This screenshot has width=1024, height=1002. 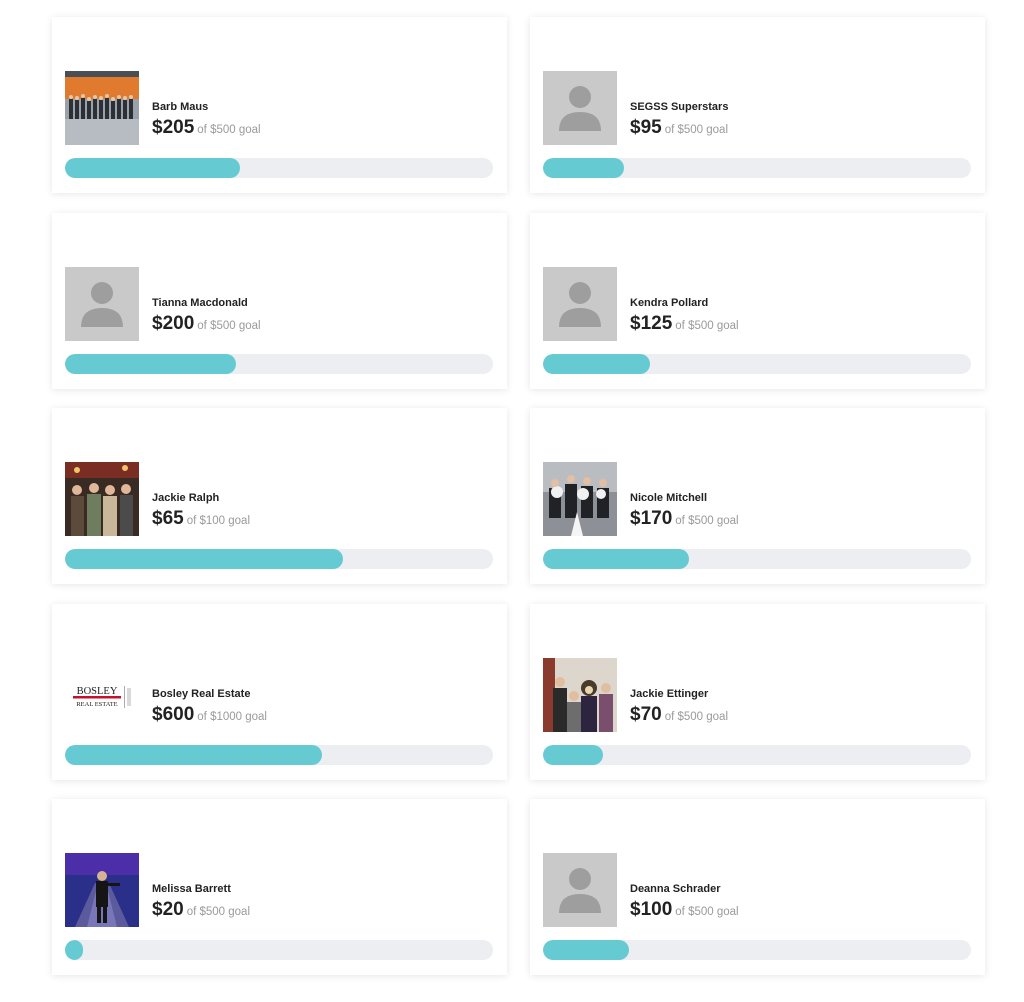 What do you see at coordinates (757, 496) in the screenshot?
I see `fundraiser-card: Nicole Mitchell $170 of $500 goal` at bounding box center [757, 496].